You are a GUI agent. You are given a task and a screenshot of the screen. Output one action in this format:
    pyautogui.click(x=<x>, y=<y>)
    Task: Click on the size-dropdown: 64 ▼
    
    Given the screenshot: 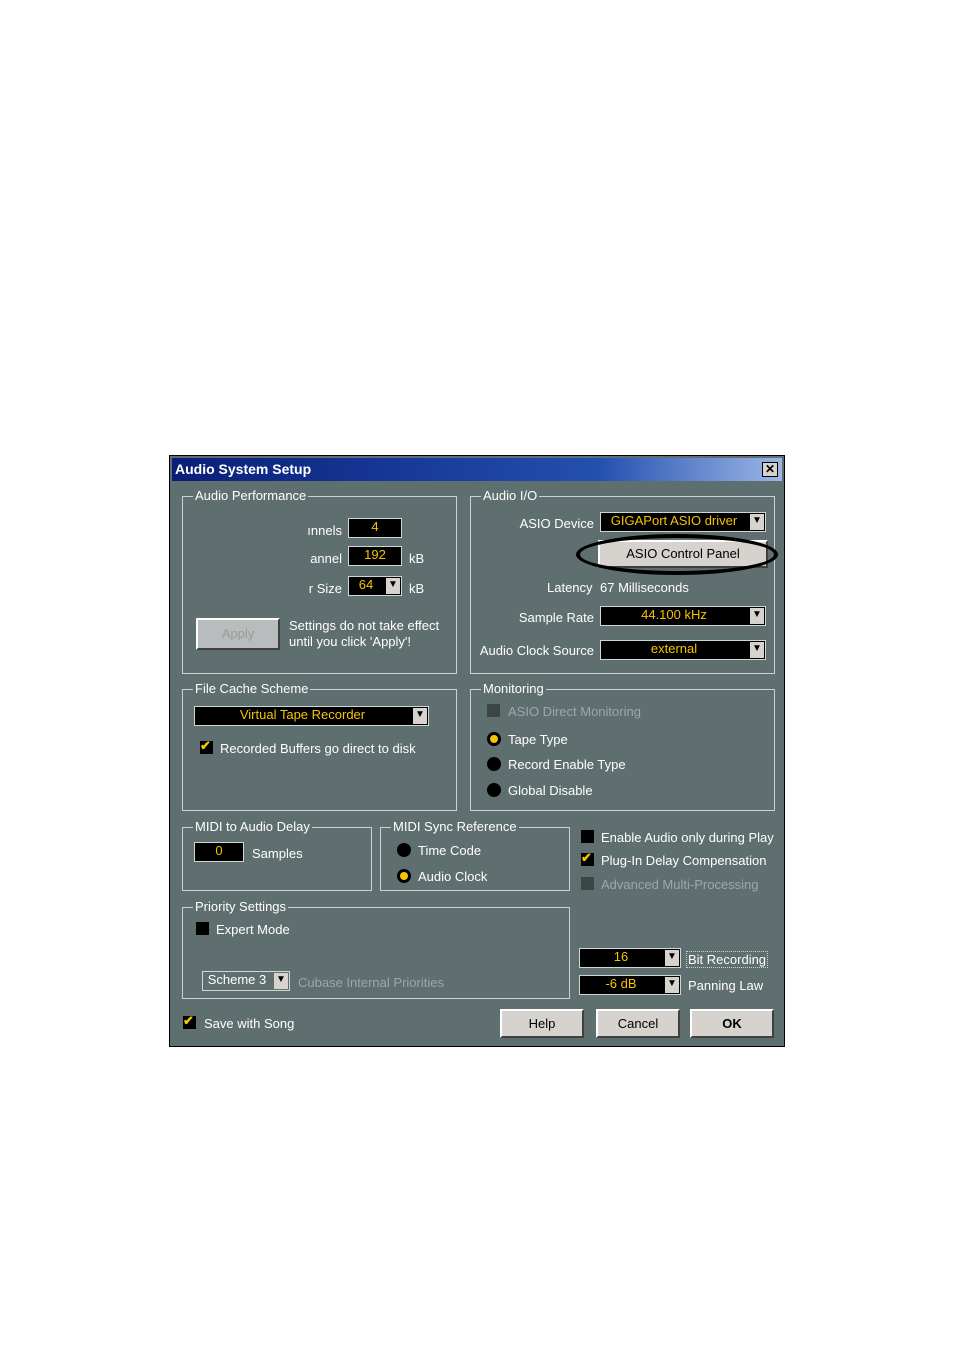 What is the action you would take?
    pyautogui.click(x=375, y=586)
    